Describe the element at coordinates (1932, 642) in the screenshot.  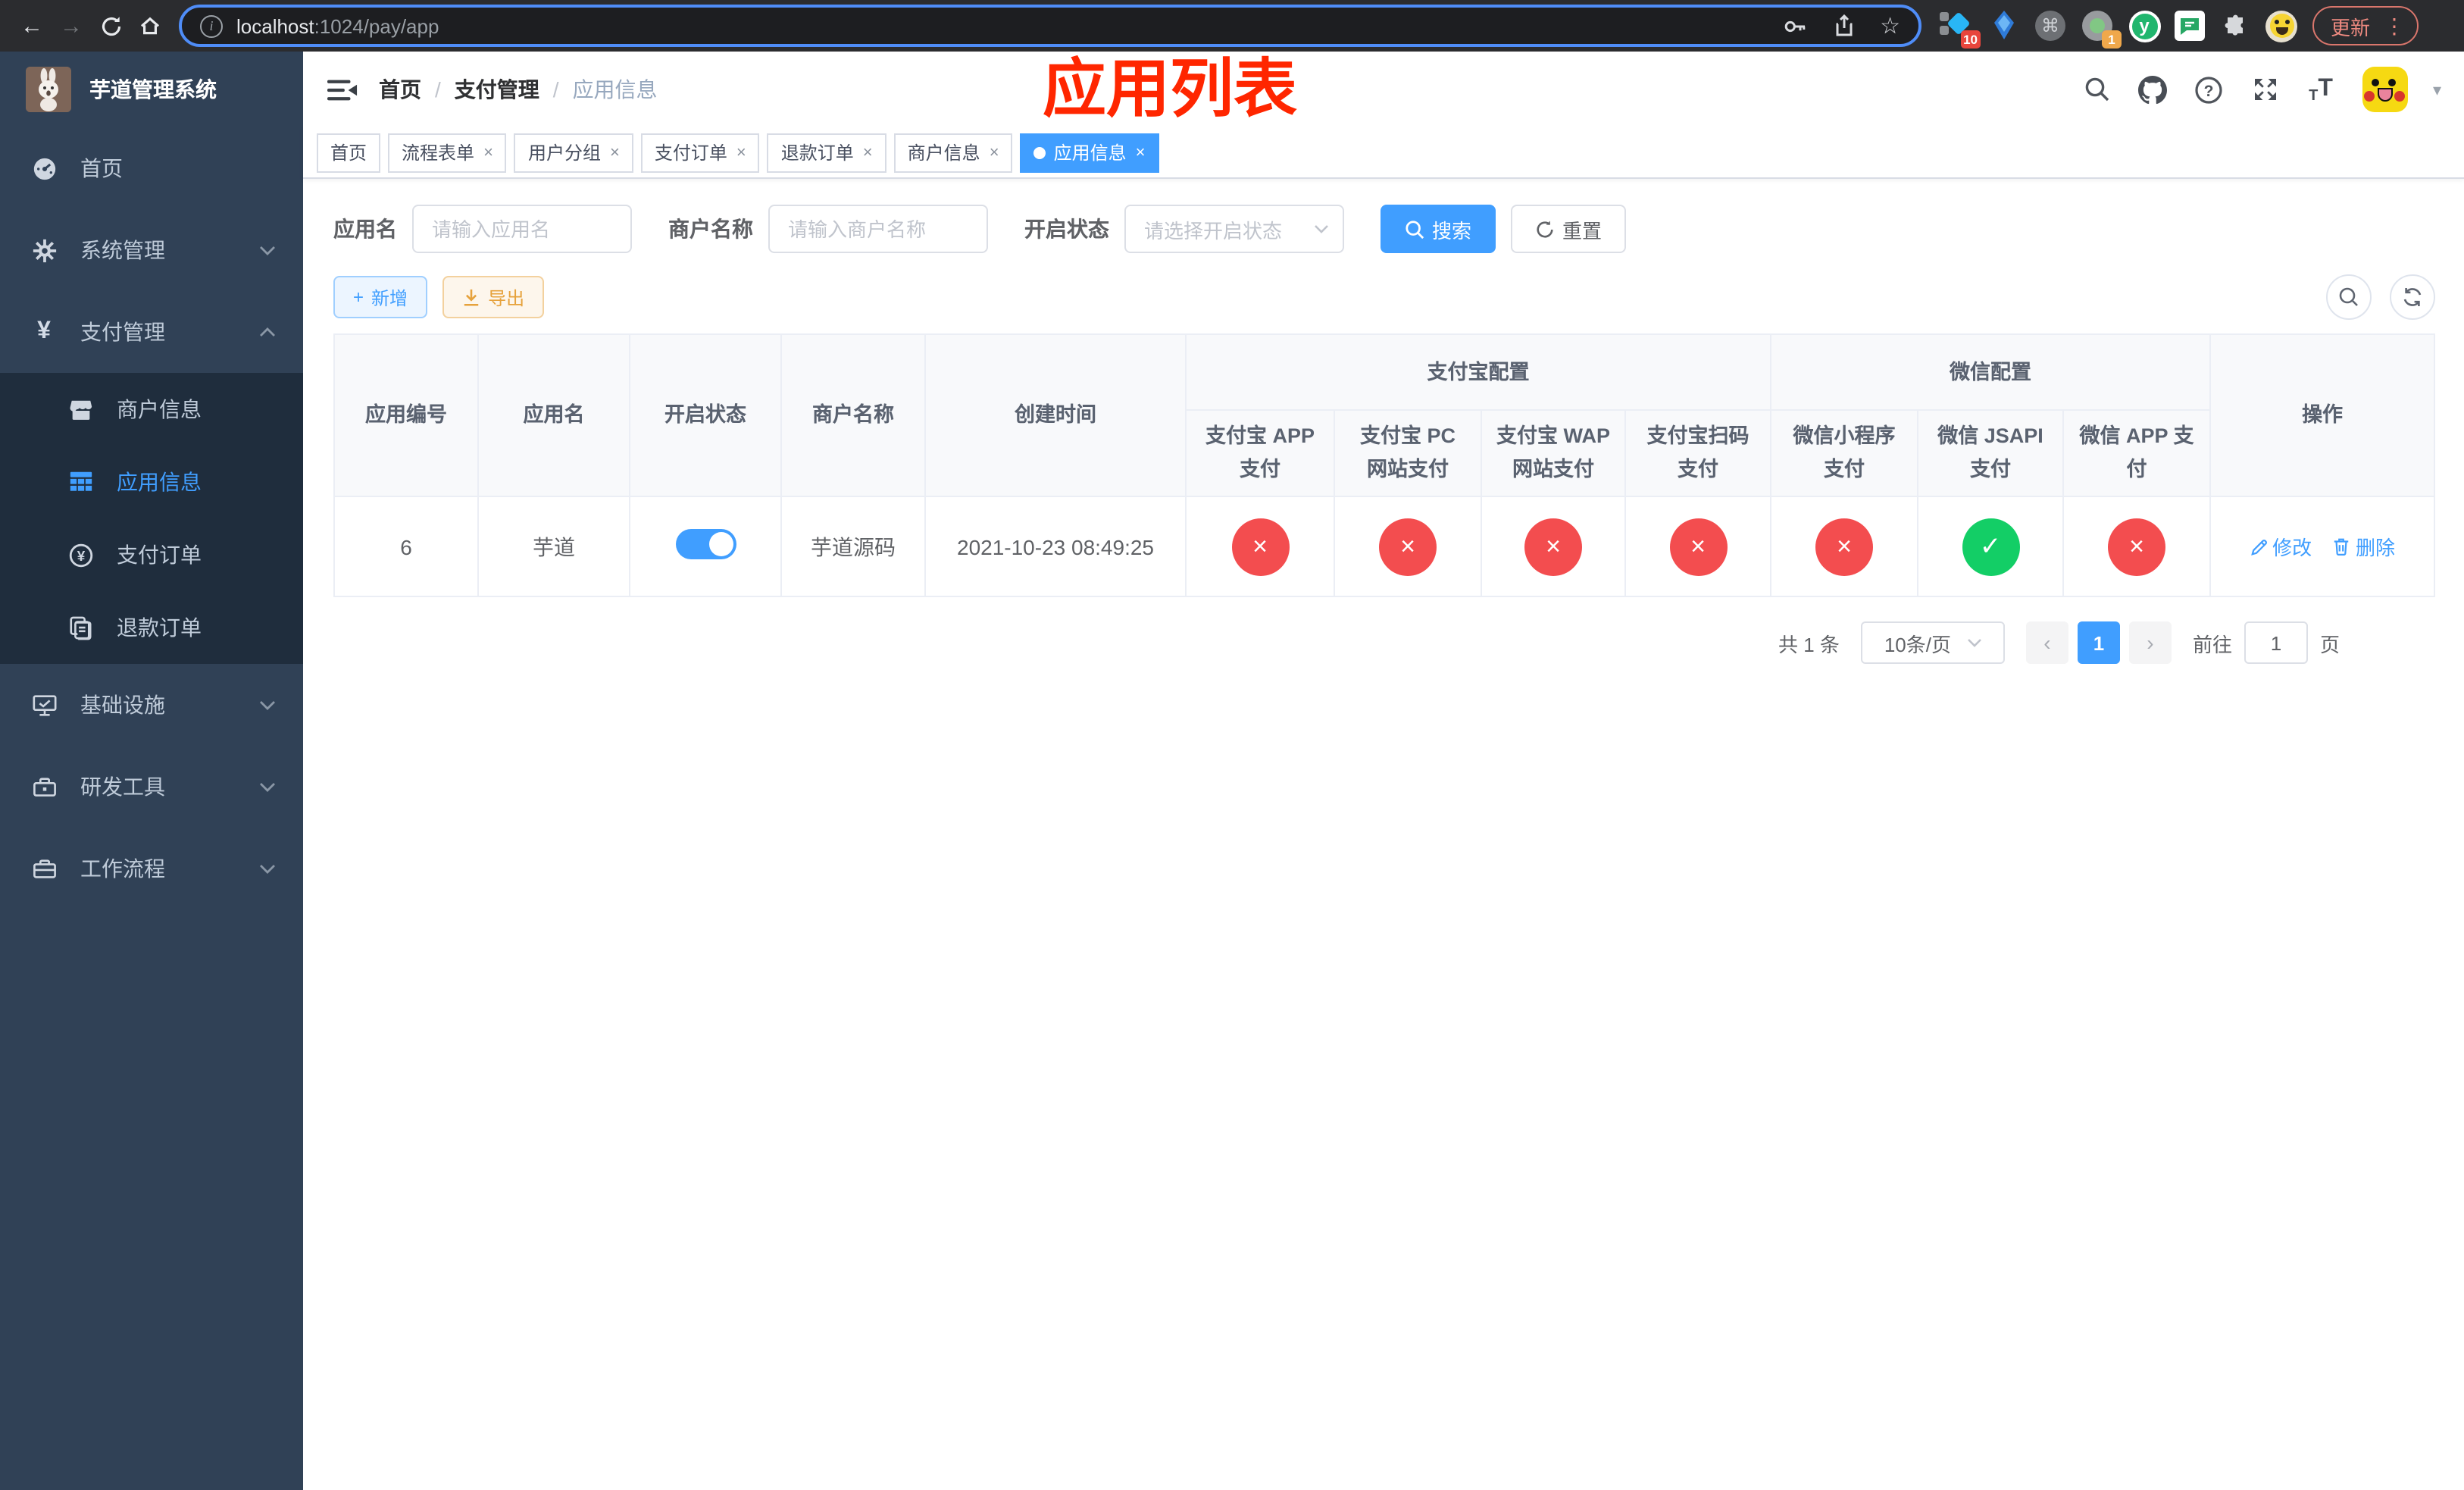
I see `page-size-select: 10条/页` at that location.